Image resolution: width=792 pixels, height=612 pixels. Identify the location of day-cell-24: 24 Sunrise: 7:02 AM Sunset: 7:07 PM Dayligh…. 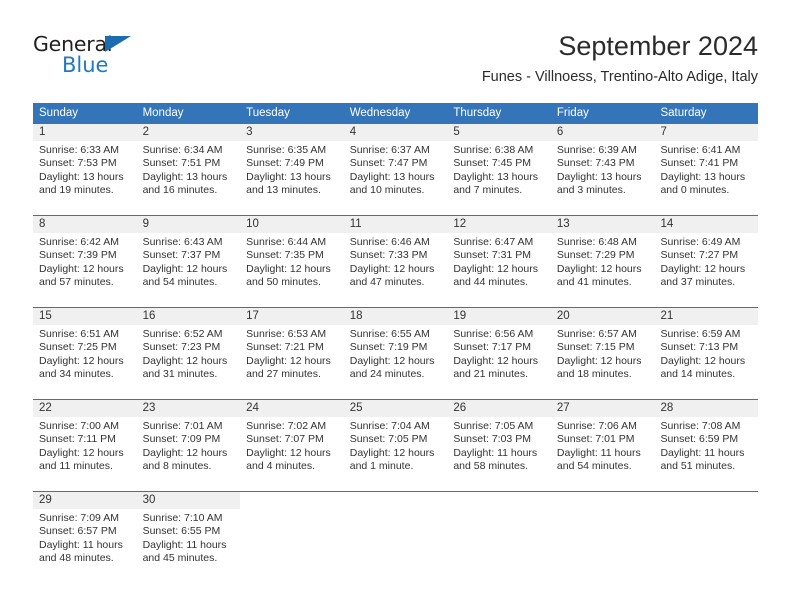
(292, 444).